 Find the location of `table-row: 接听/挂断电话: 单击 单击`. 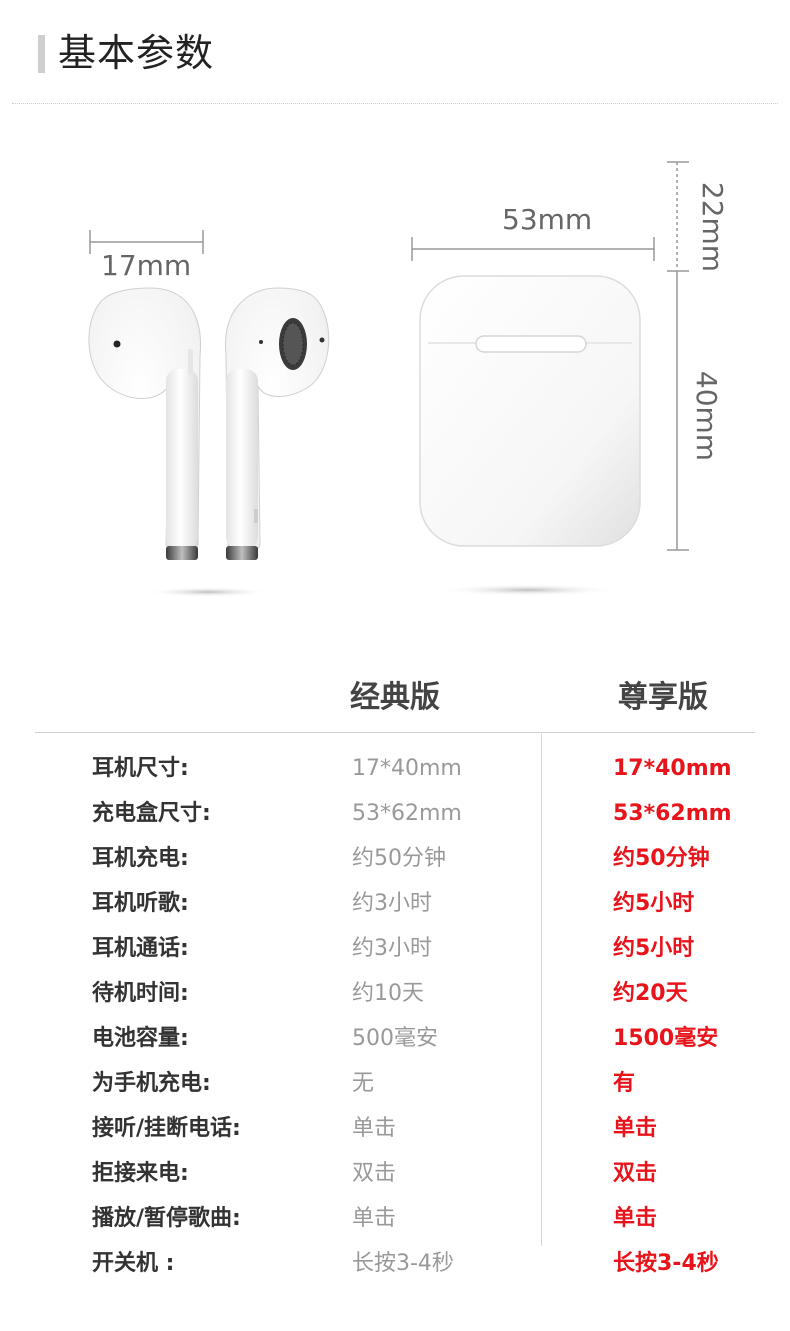

table-row: 接听/挂断电话: 单击 单击 is located at coordinates (395, 1129).